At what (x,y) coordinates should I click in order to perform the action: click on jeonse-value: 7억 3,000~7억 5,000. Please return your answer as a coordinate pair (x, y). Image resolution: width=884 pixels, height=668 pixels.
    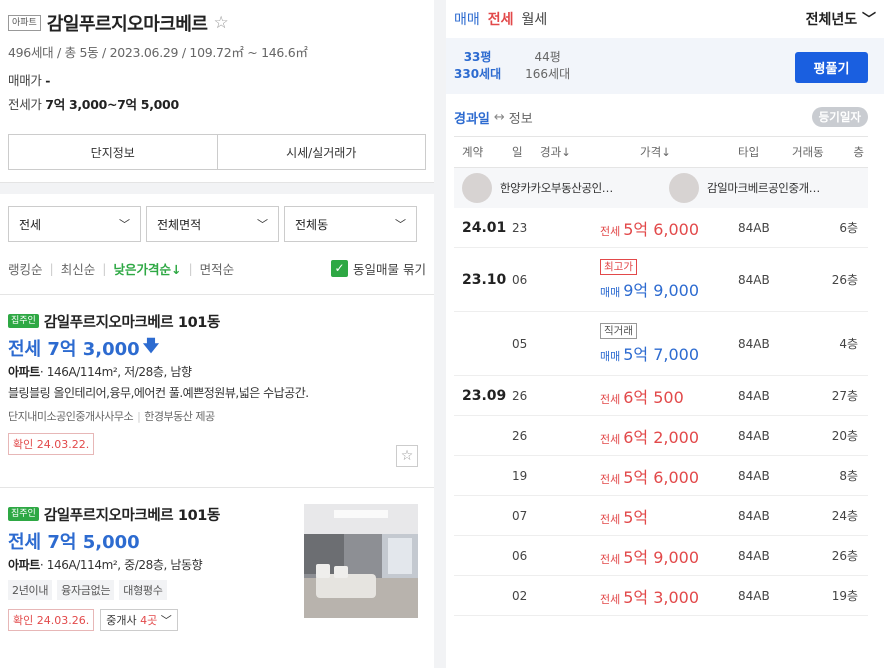
    Looking at the image, I should click on (112, 104).